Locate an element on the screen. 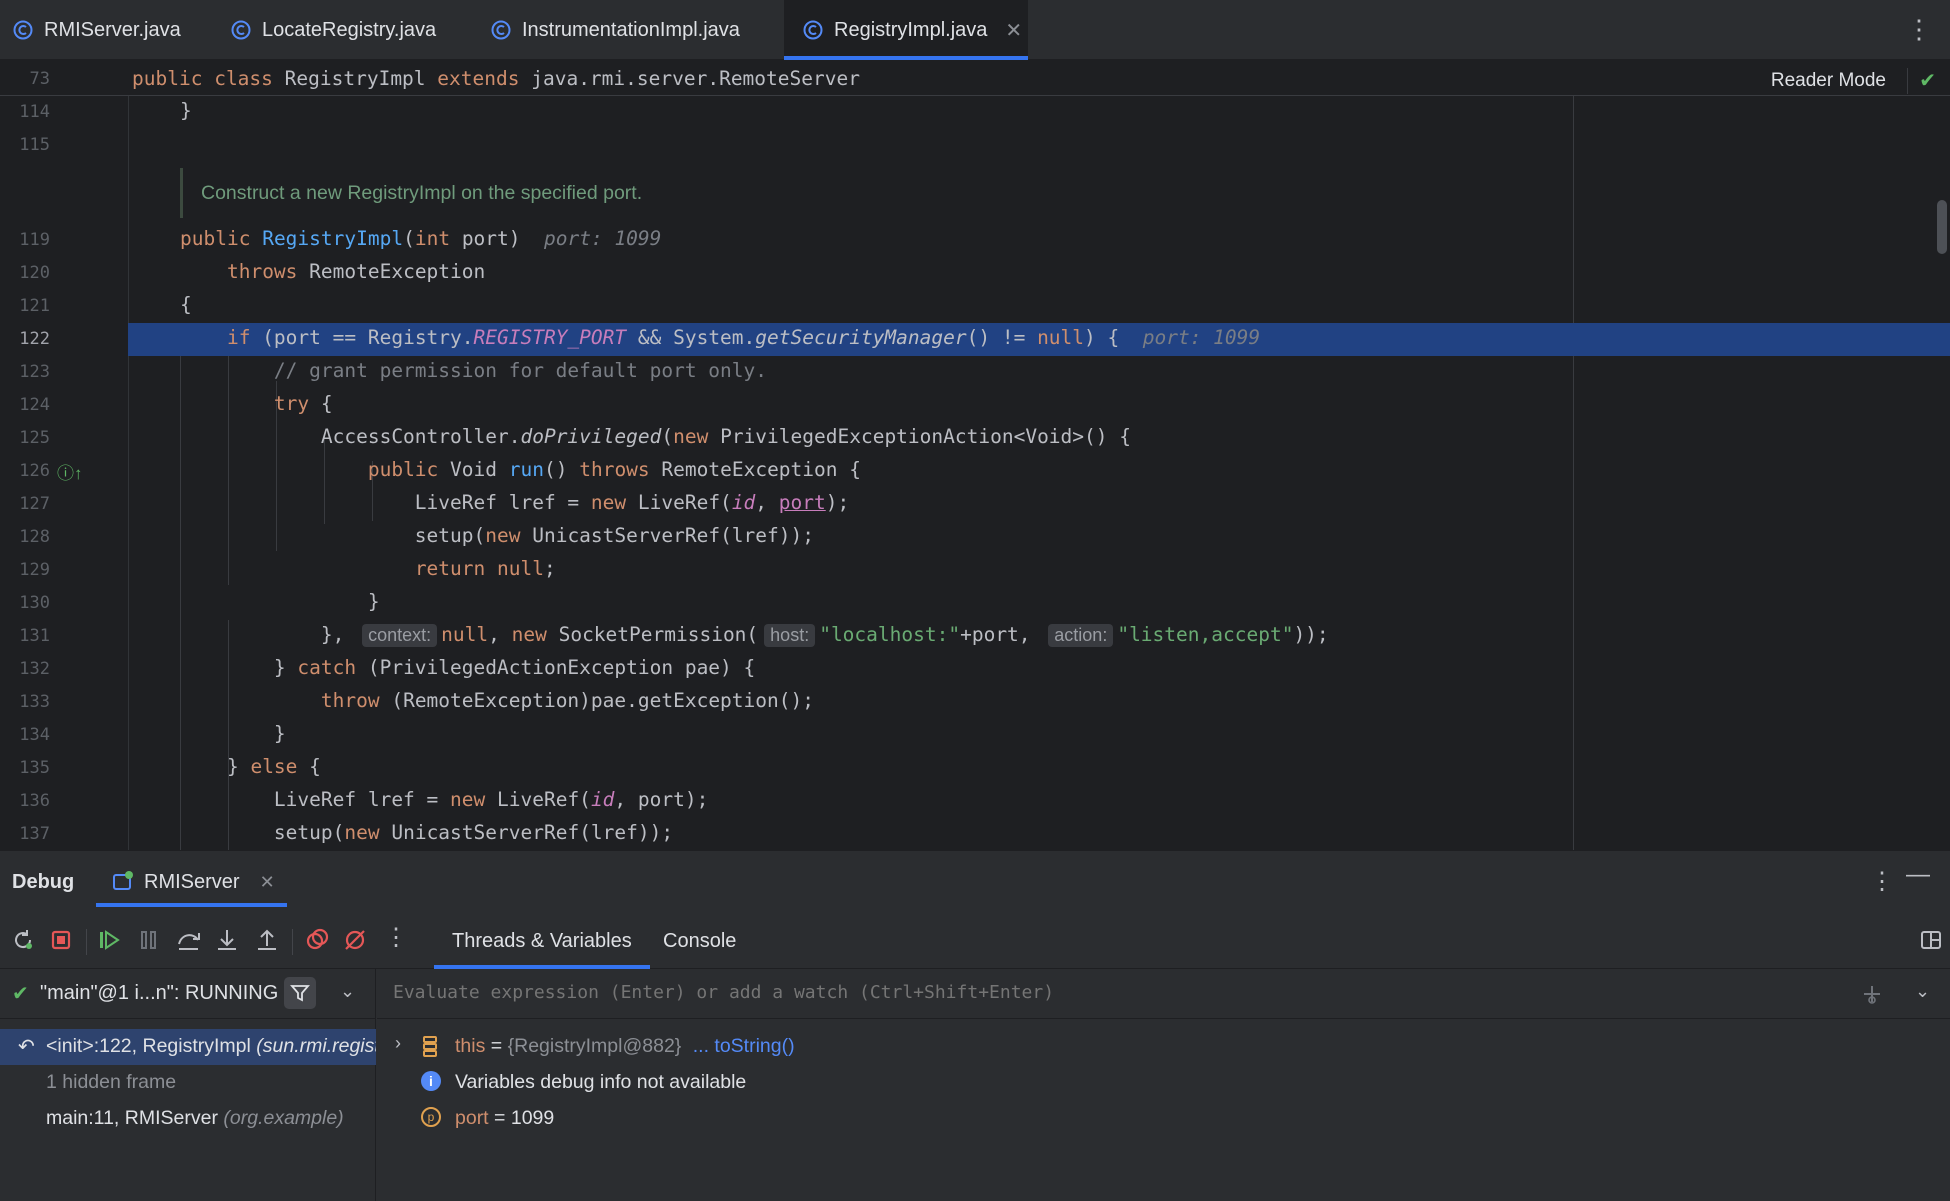  minimize-icon: — is located at coordinates (1918, 875).